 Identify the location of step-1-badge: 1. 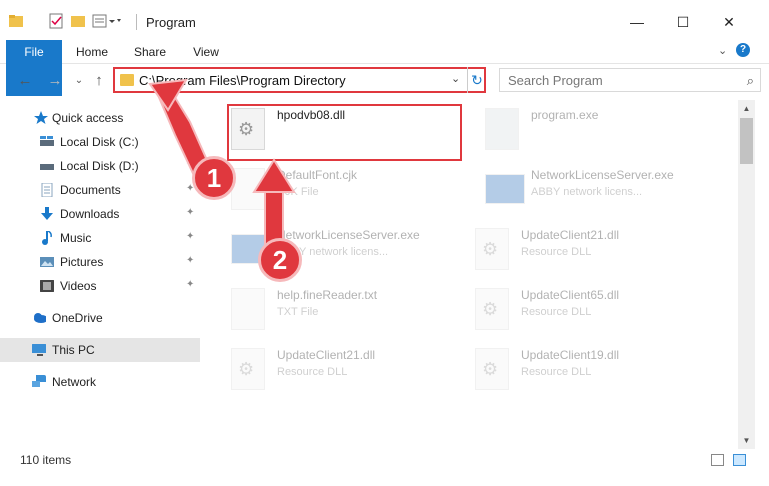
(214, 178).